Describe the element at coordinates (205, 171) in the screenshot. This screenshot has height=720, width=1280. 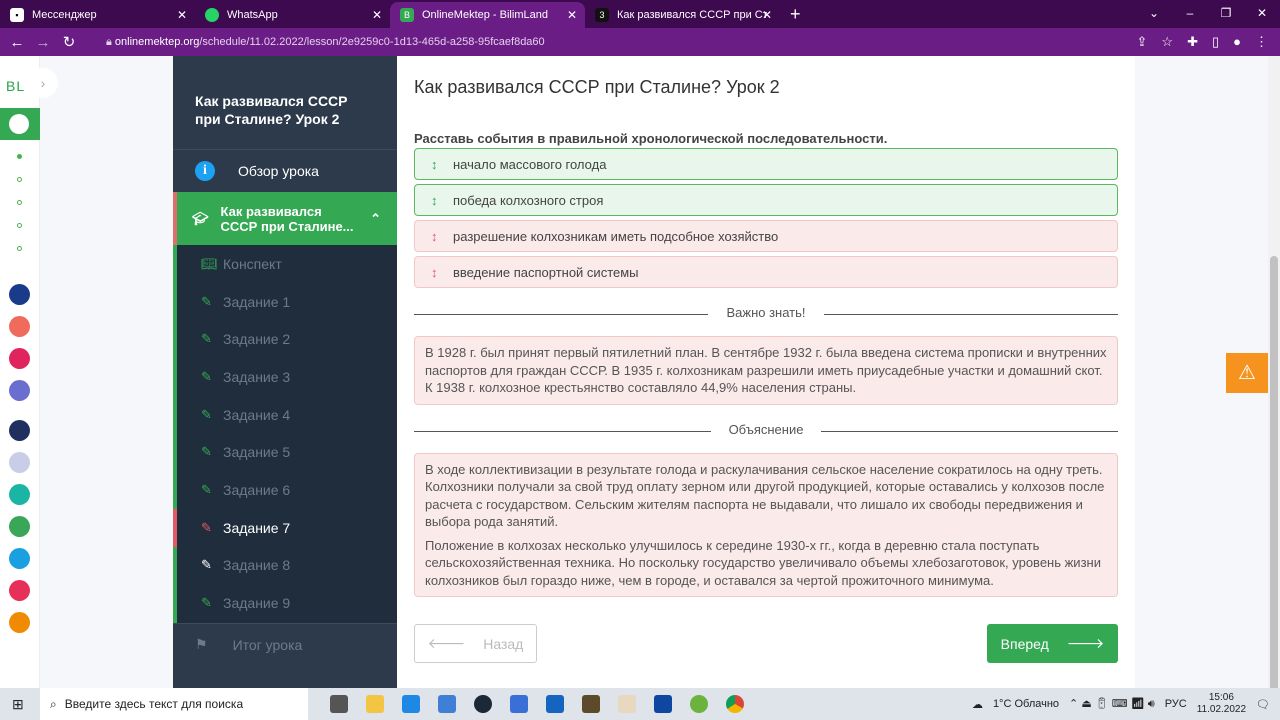
I see `info-icon: i` at that location.